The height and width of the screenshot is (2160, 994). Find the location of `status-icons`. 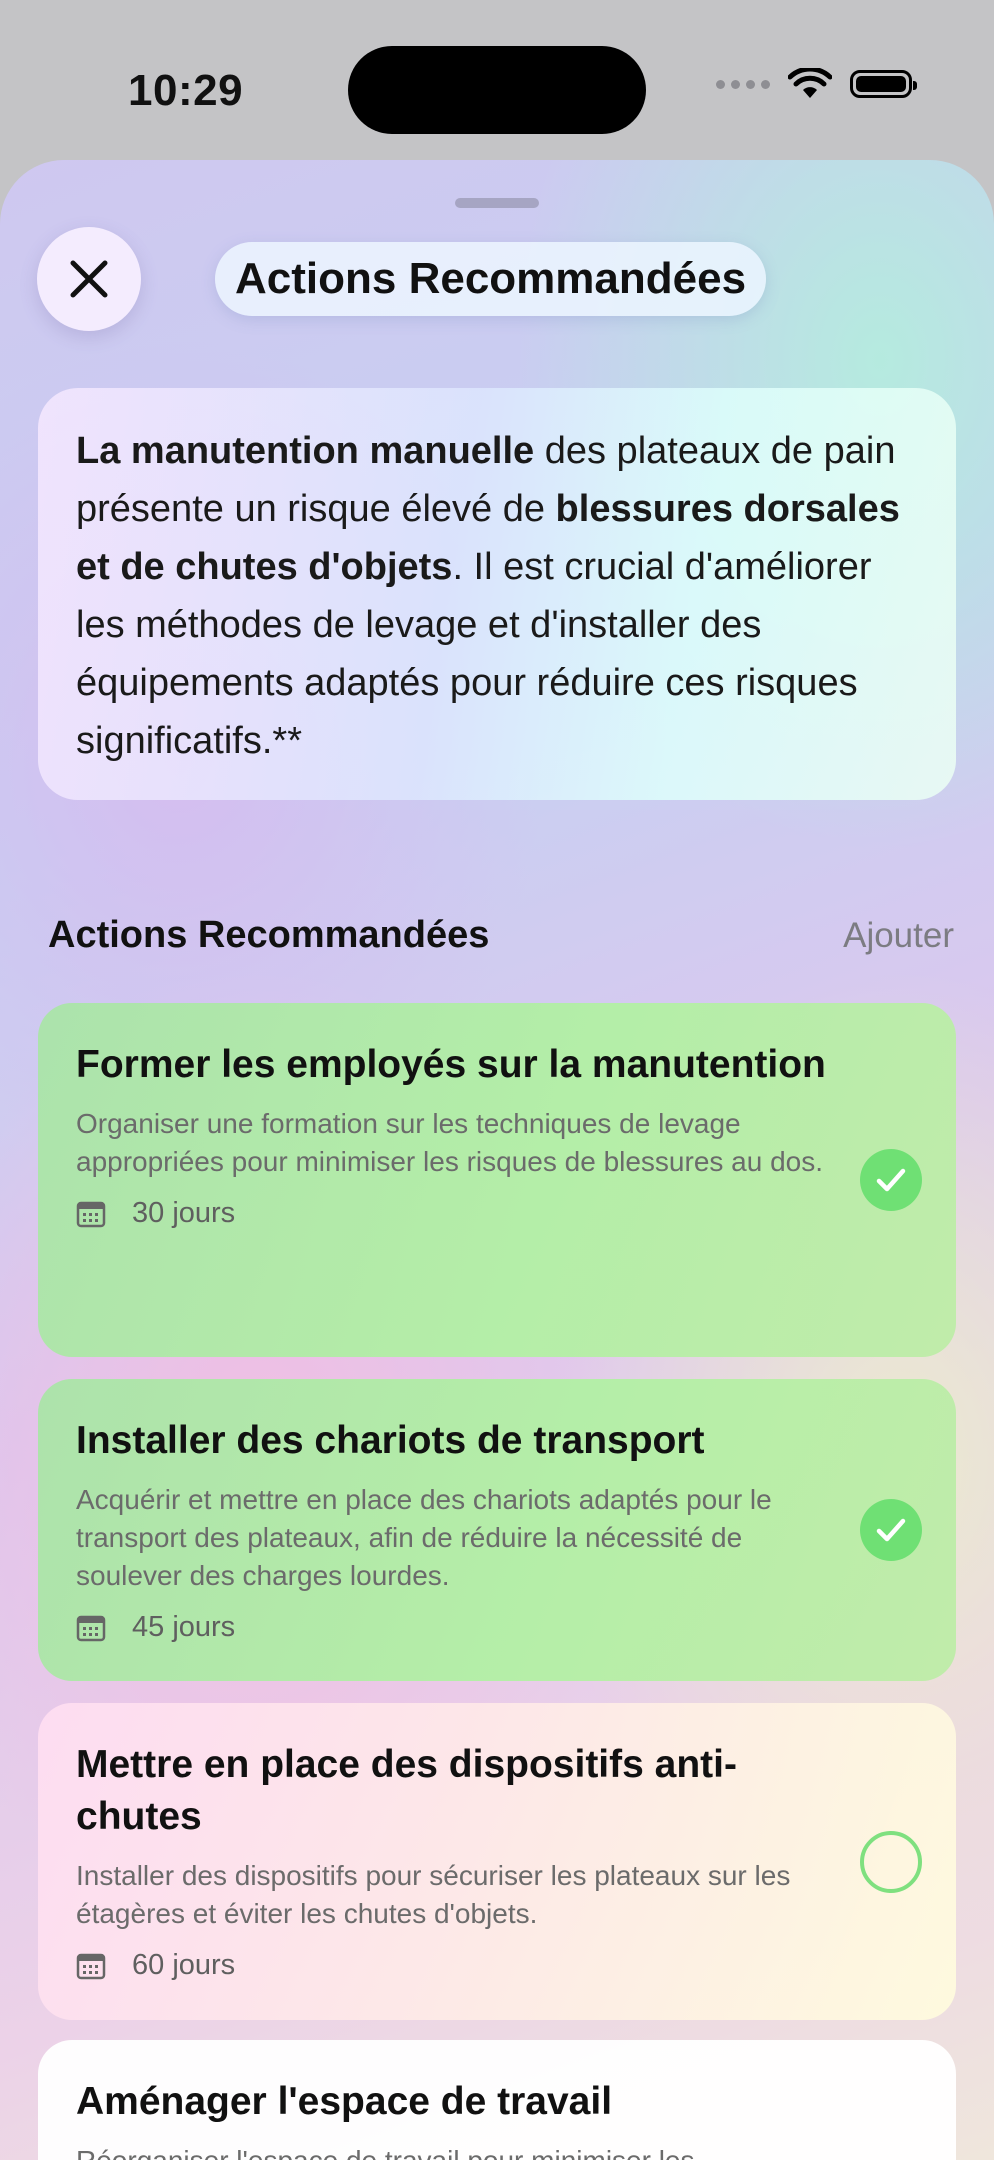

status-icons is located at coordinates (816, 84).